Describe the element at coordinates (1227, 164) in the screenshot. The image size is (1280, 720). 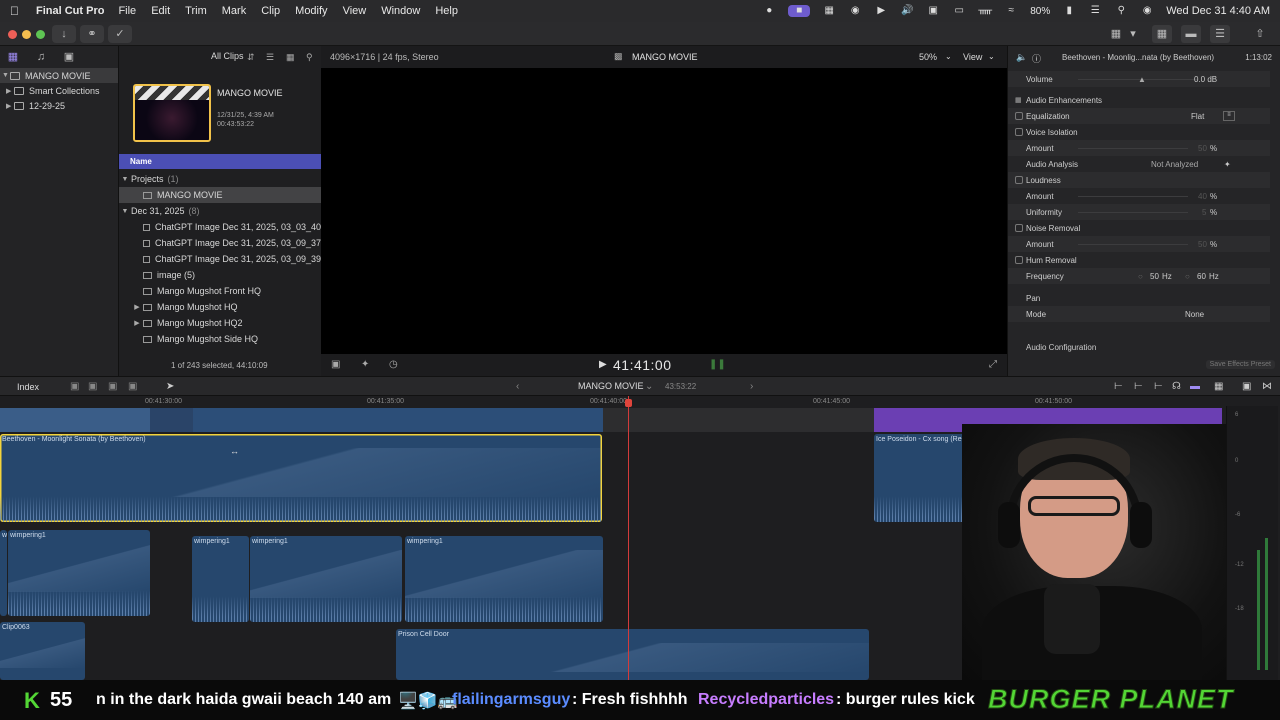
I see `magic-wand-icon: ✦` at that location.